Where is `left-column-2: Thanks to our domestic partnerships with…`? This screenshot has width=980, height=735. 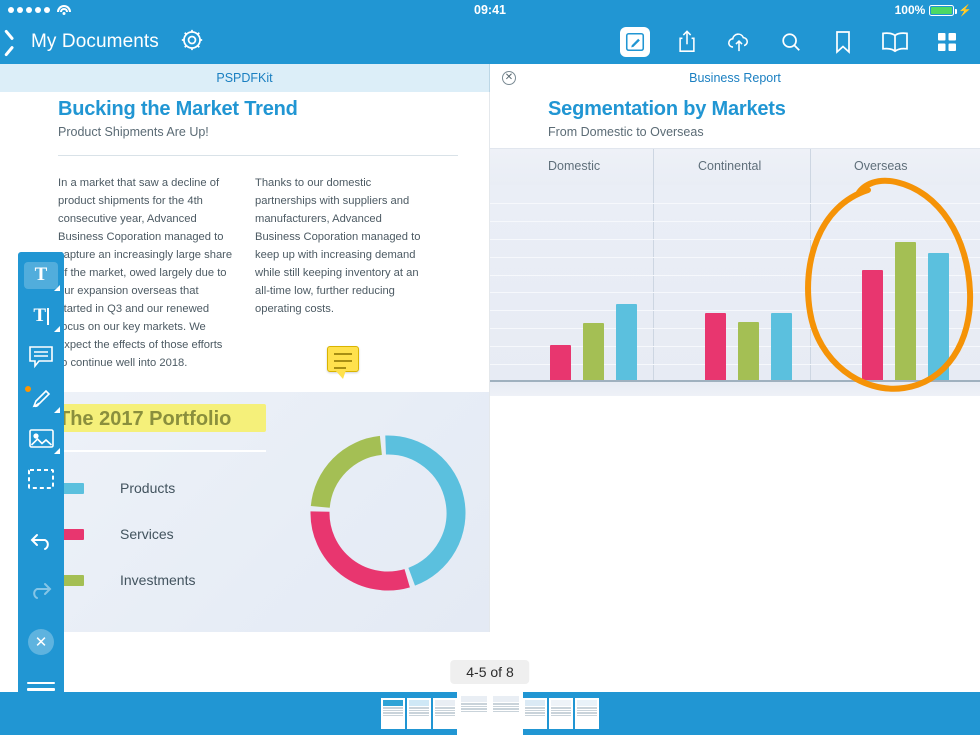 left-column-2: Thanks to our domestic partnerships with… is located at coordinates (342, 276).